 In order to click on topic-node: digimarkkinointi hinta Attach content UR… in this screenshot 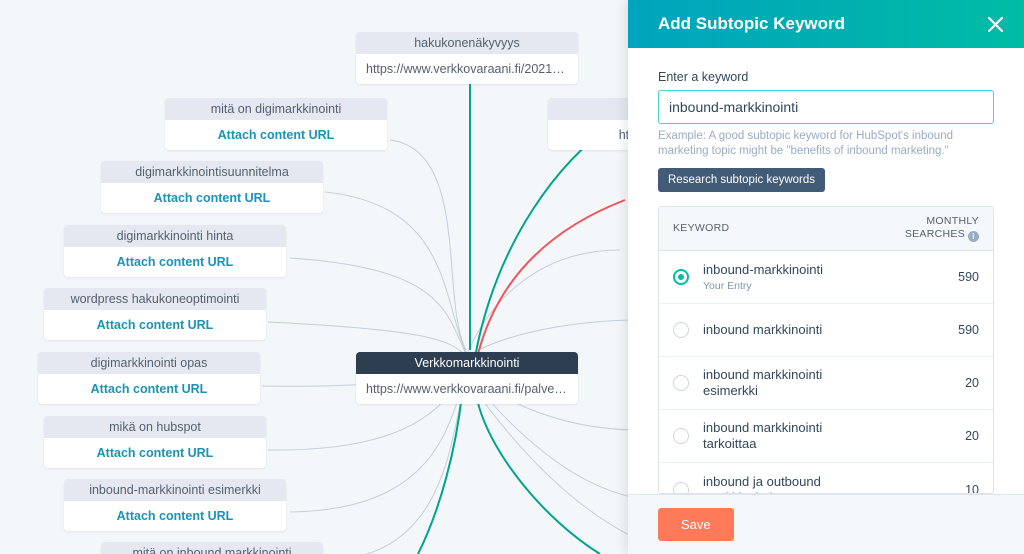, I will do `click(175, 251)`.